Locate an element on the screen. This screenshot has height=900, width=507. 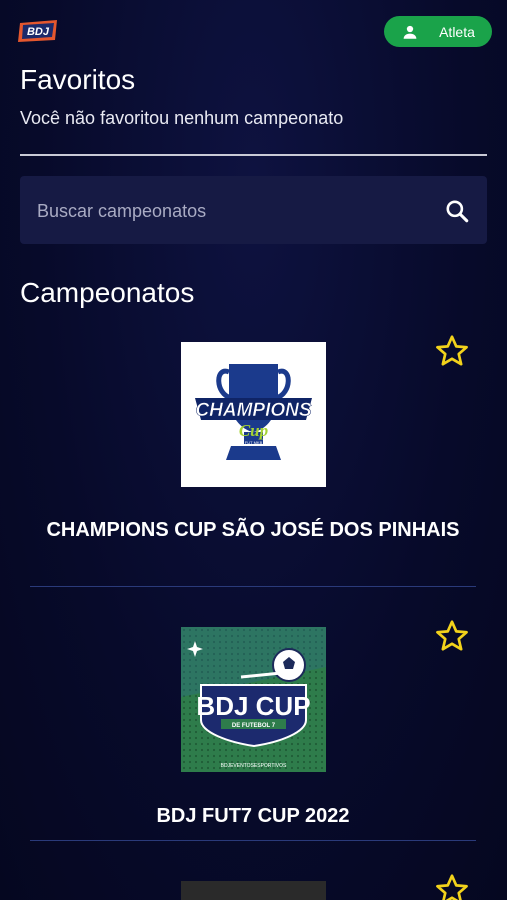
search-icon is located at coordinates (457, 211).